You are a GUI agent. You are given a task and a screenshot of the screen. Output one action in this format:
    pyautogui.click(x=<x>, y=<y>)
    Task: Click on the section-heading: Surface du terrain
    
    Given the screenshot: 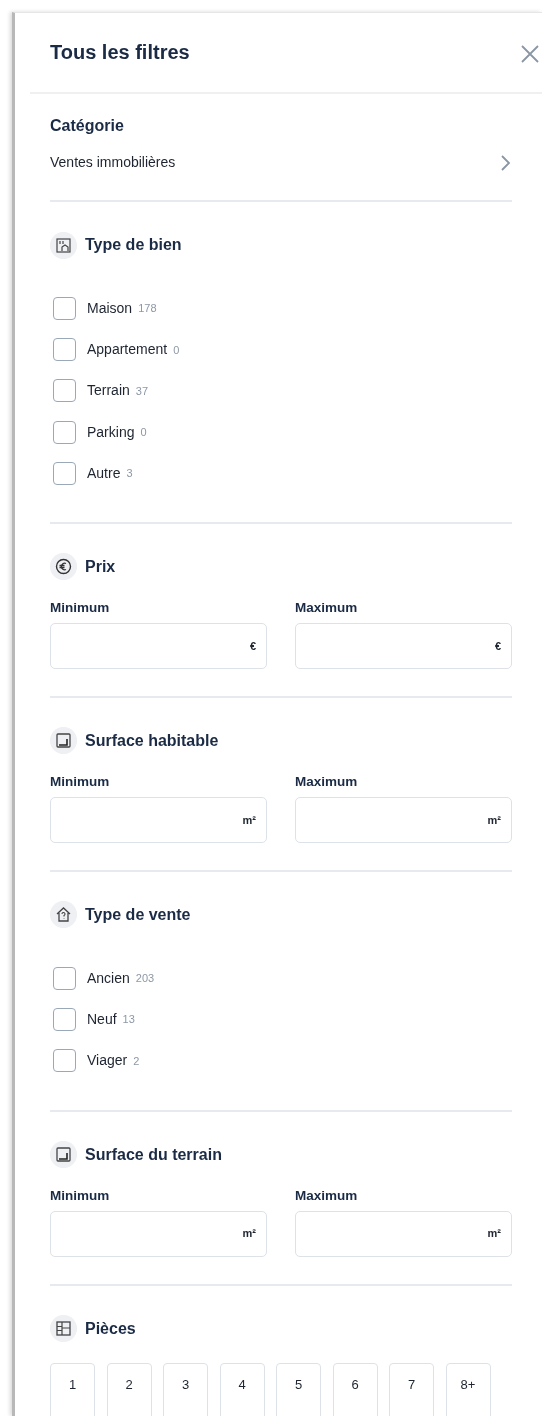 What is the action you would take?
    pyautogui.click(x=153, y=1154)
    